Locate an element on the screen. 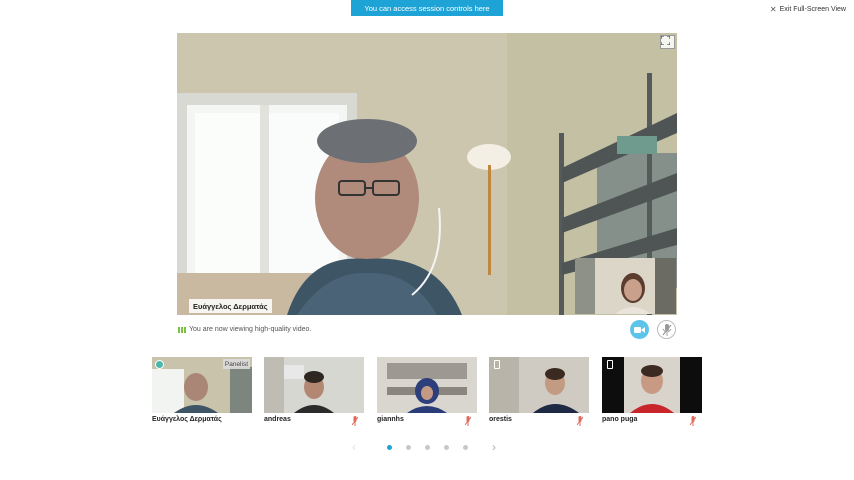  panelist-badge: Panelist is located at coordinates (236, 364).